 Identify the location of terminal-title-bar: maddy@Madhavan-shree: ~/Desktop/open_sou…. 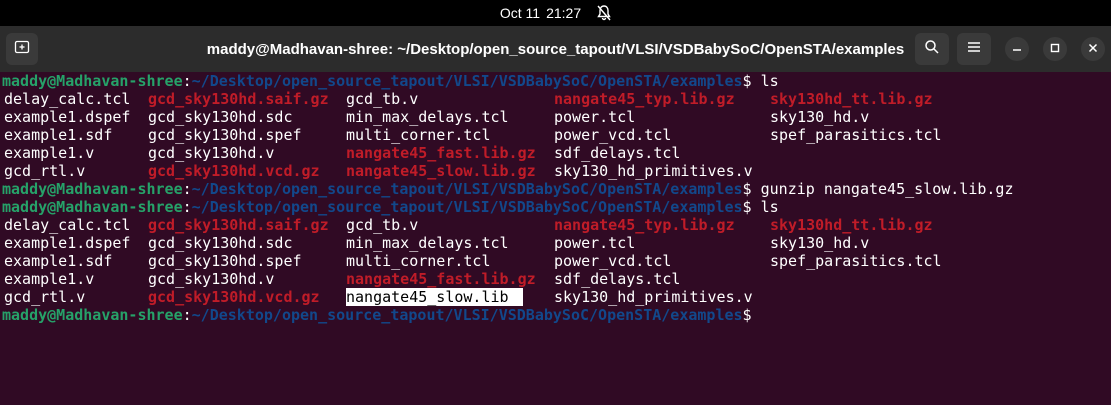
(555, 49).